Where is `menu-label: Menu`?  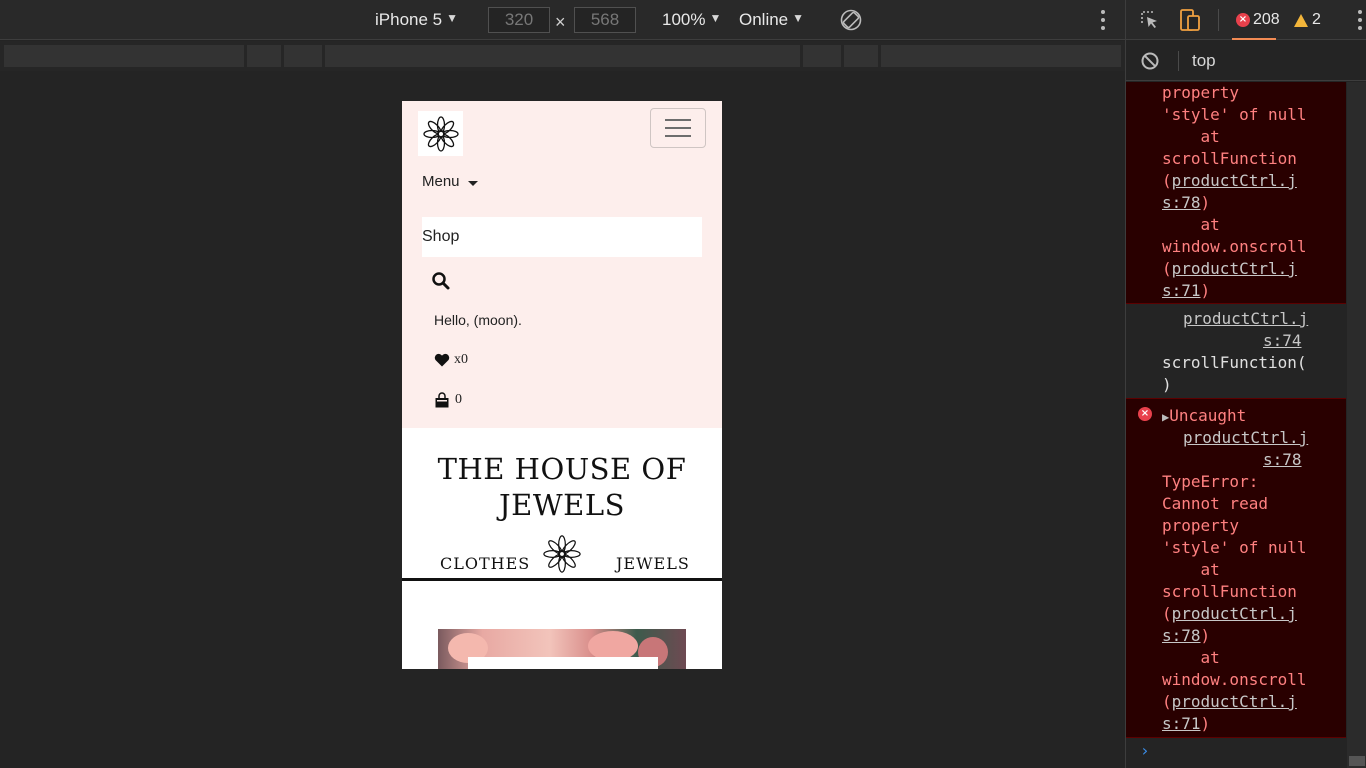 menu-label: Menu is located at coordinates (441, 181).